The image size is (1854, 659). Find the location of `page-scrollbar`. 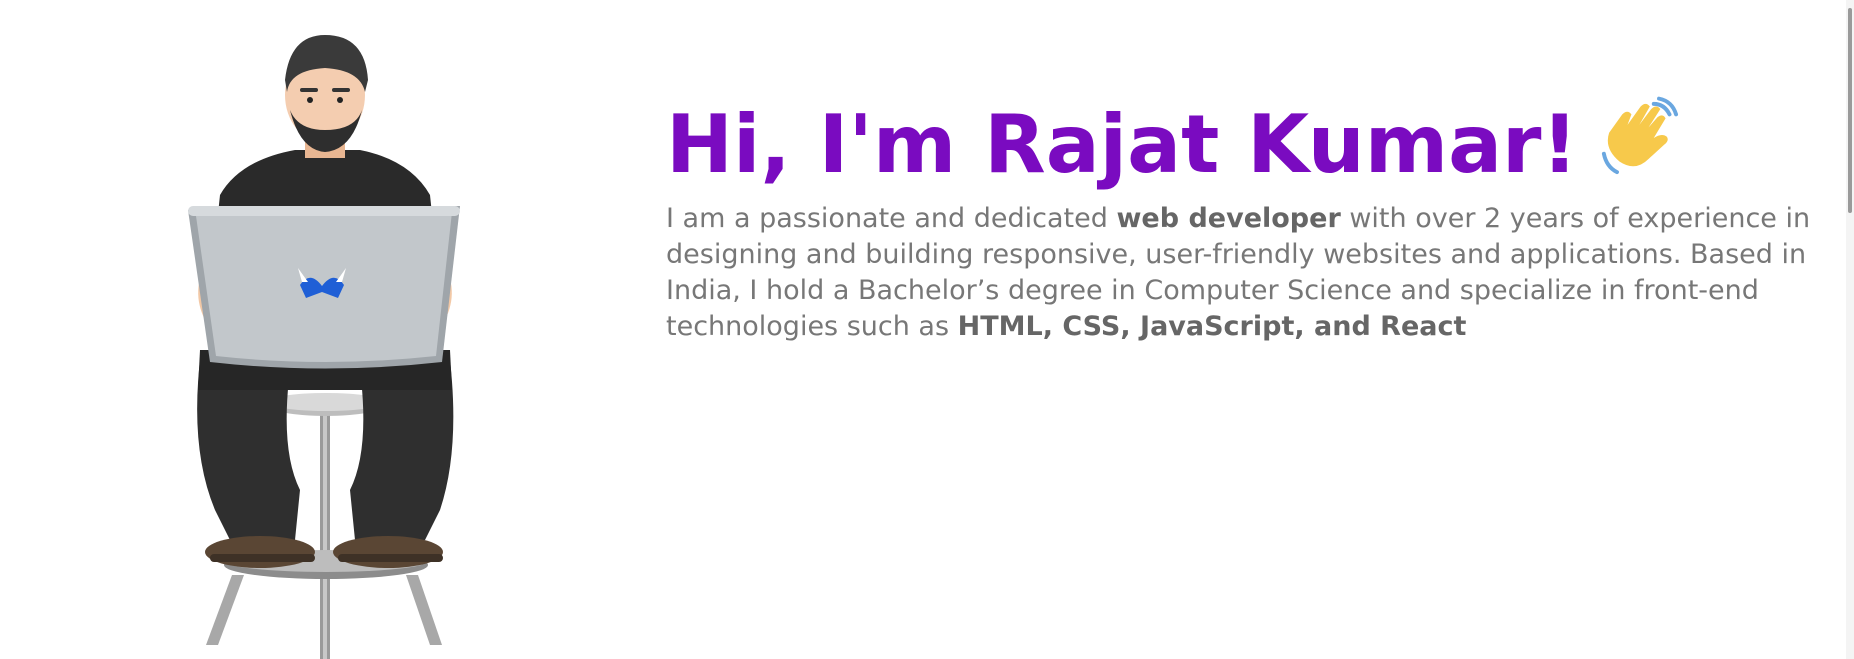

page-scrollbar is located at coordinates (1850, 329).